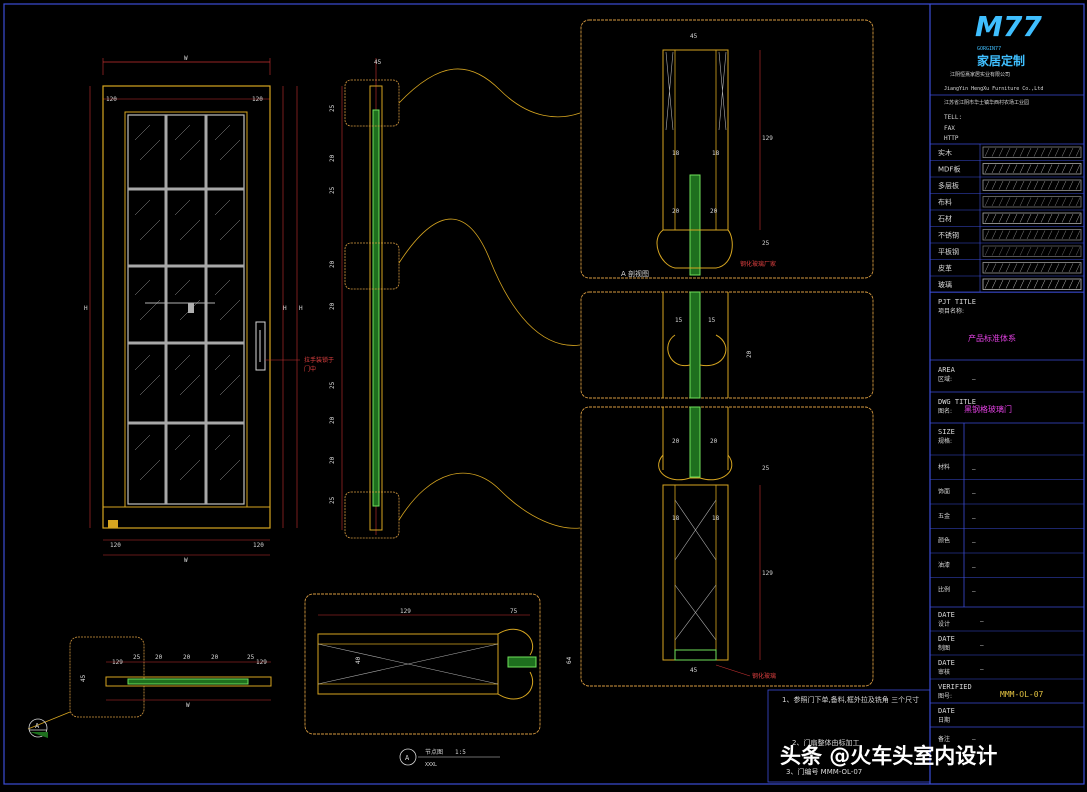 This screenshot has height=792, width=1087. What do you see at coordinates (767, 573) in the screenshot?
I see `dim-129-detail-bottom: 129` at bounding box center [767, 573].